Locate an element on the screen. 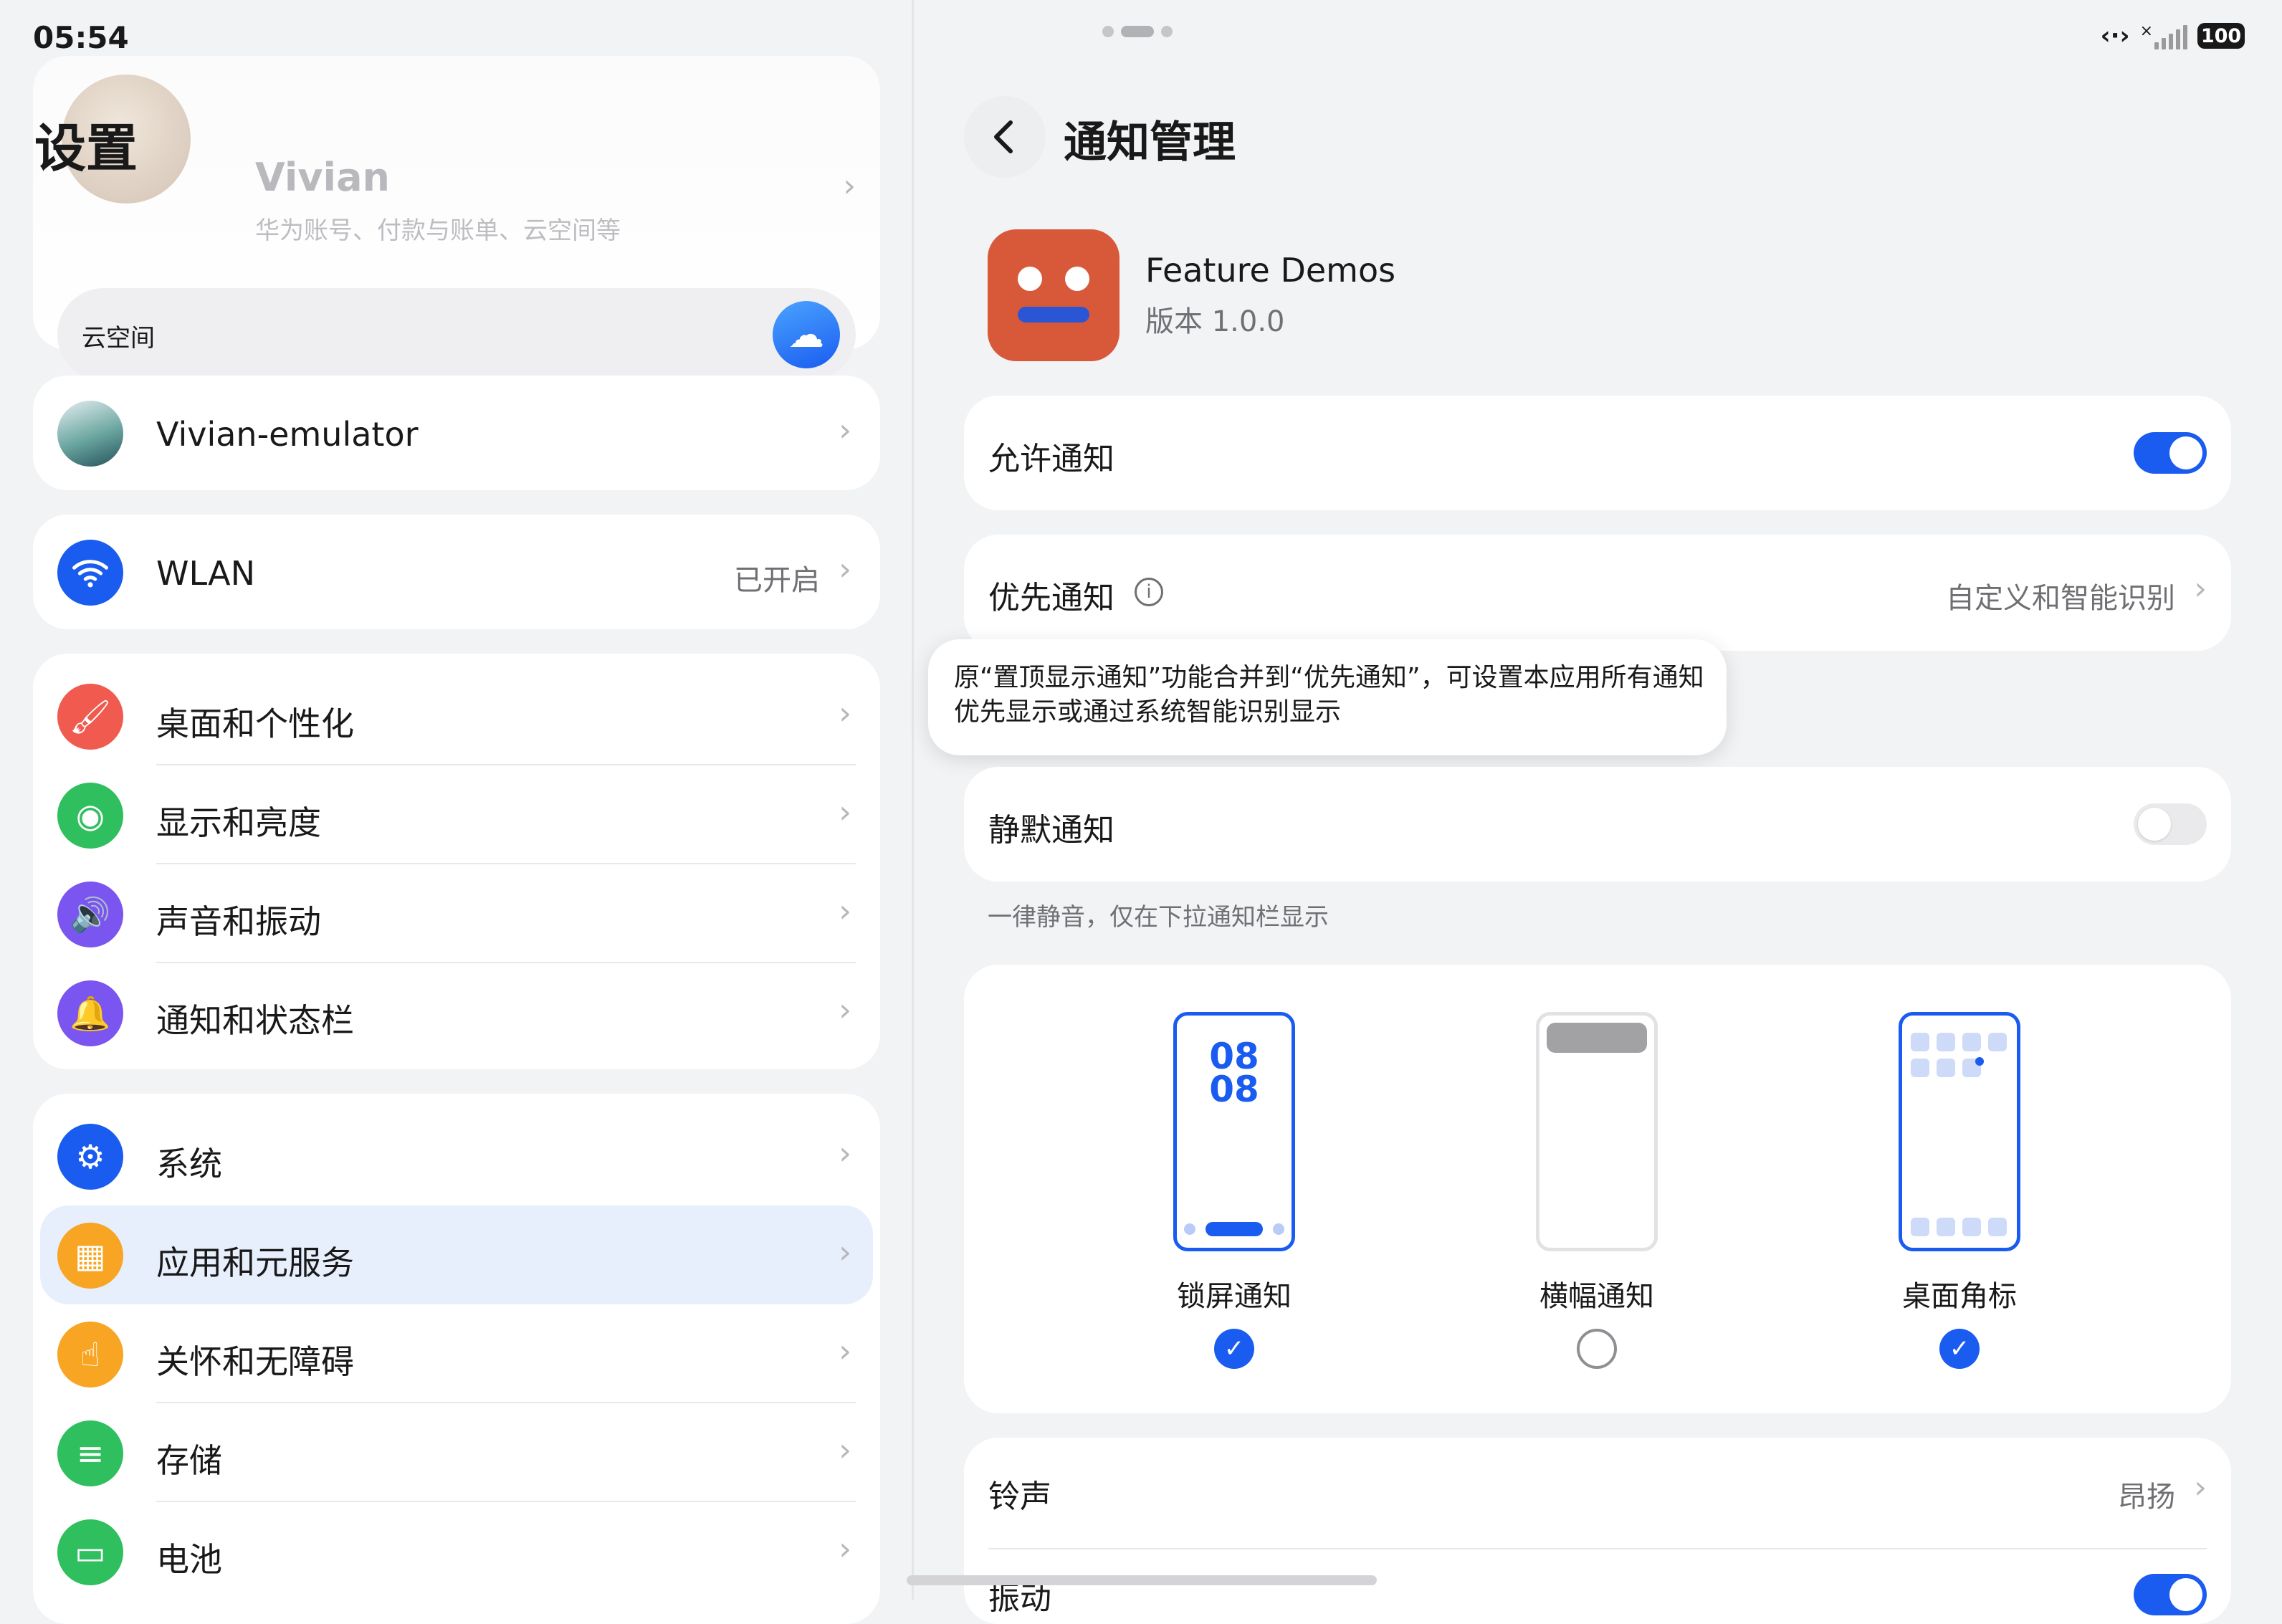 Image resolution: width=2282 pixels, height=1624 pixels. priority-label: 优先通知 is located at coordinates (1051, 598).